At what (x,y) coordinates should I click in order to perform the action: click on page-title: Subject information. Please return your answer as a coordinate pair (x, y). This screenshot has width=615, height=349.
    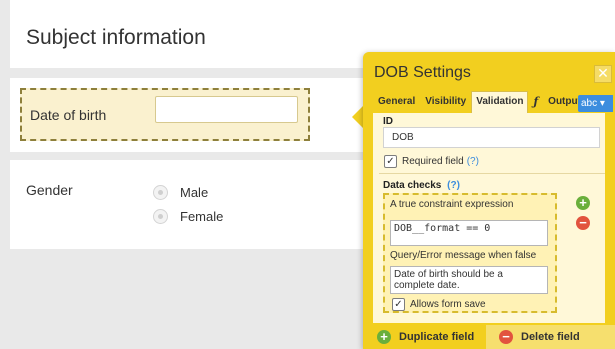
    Looking at the image, I should click on (116, 37).